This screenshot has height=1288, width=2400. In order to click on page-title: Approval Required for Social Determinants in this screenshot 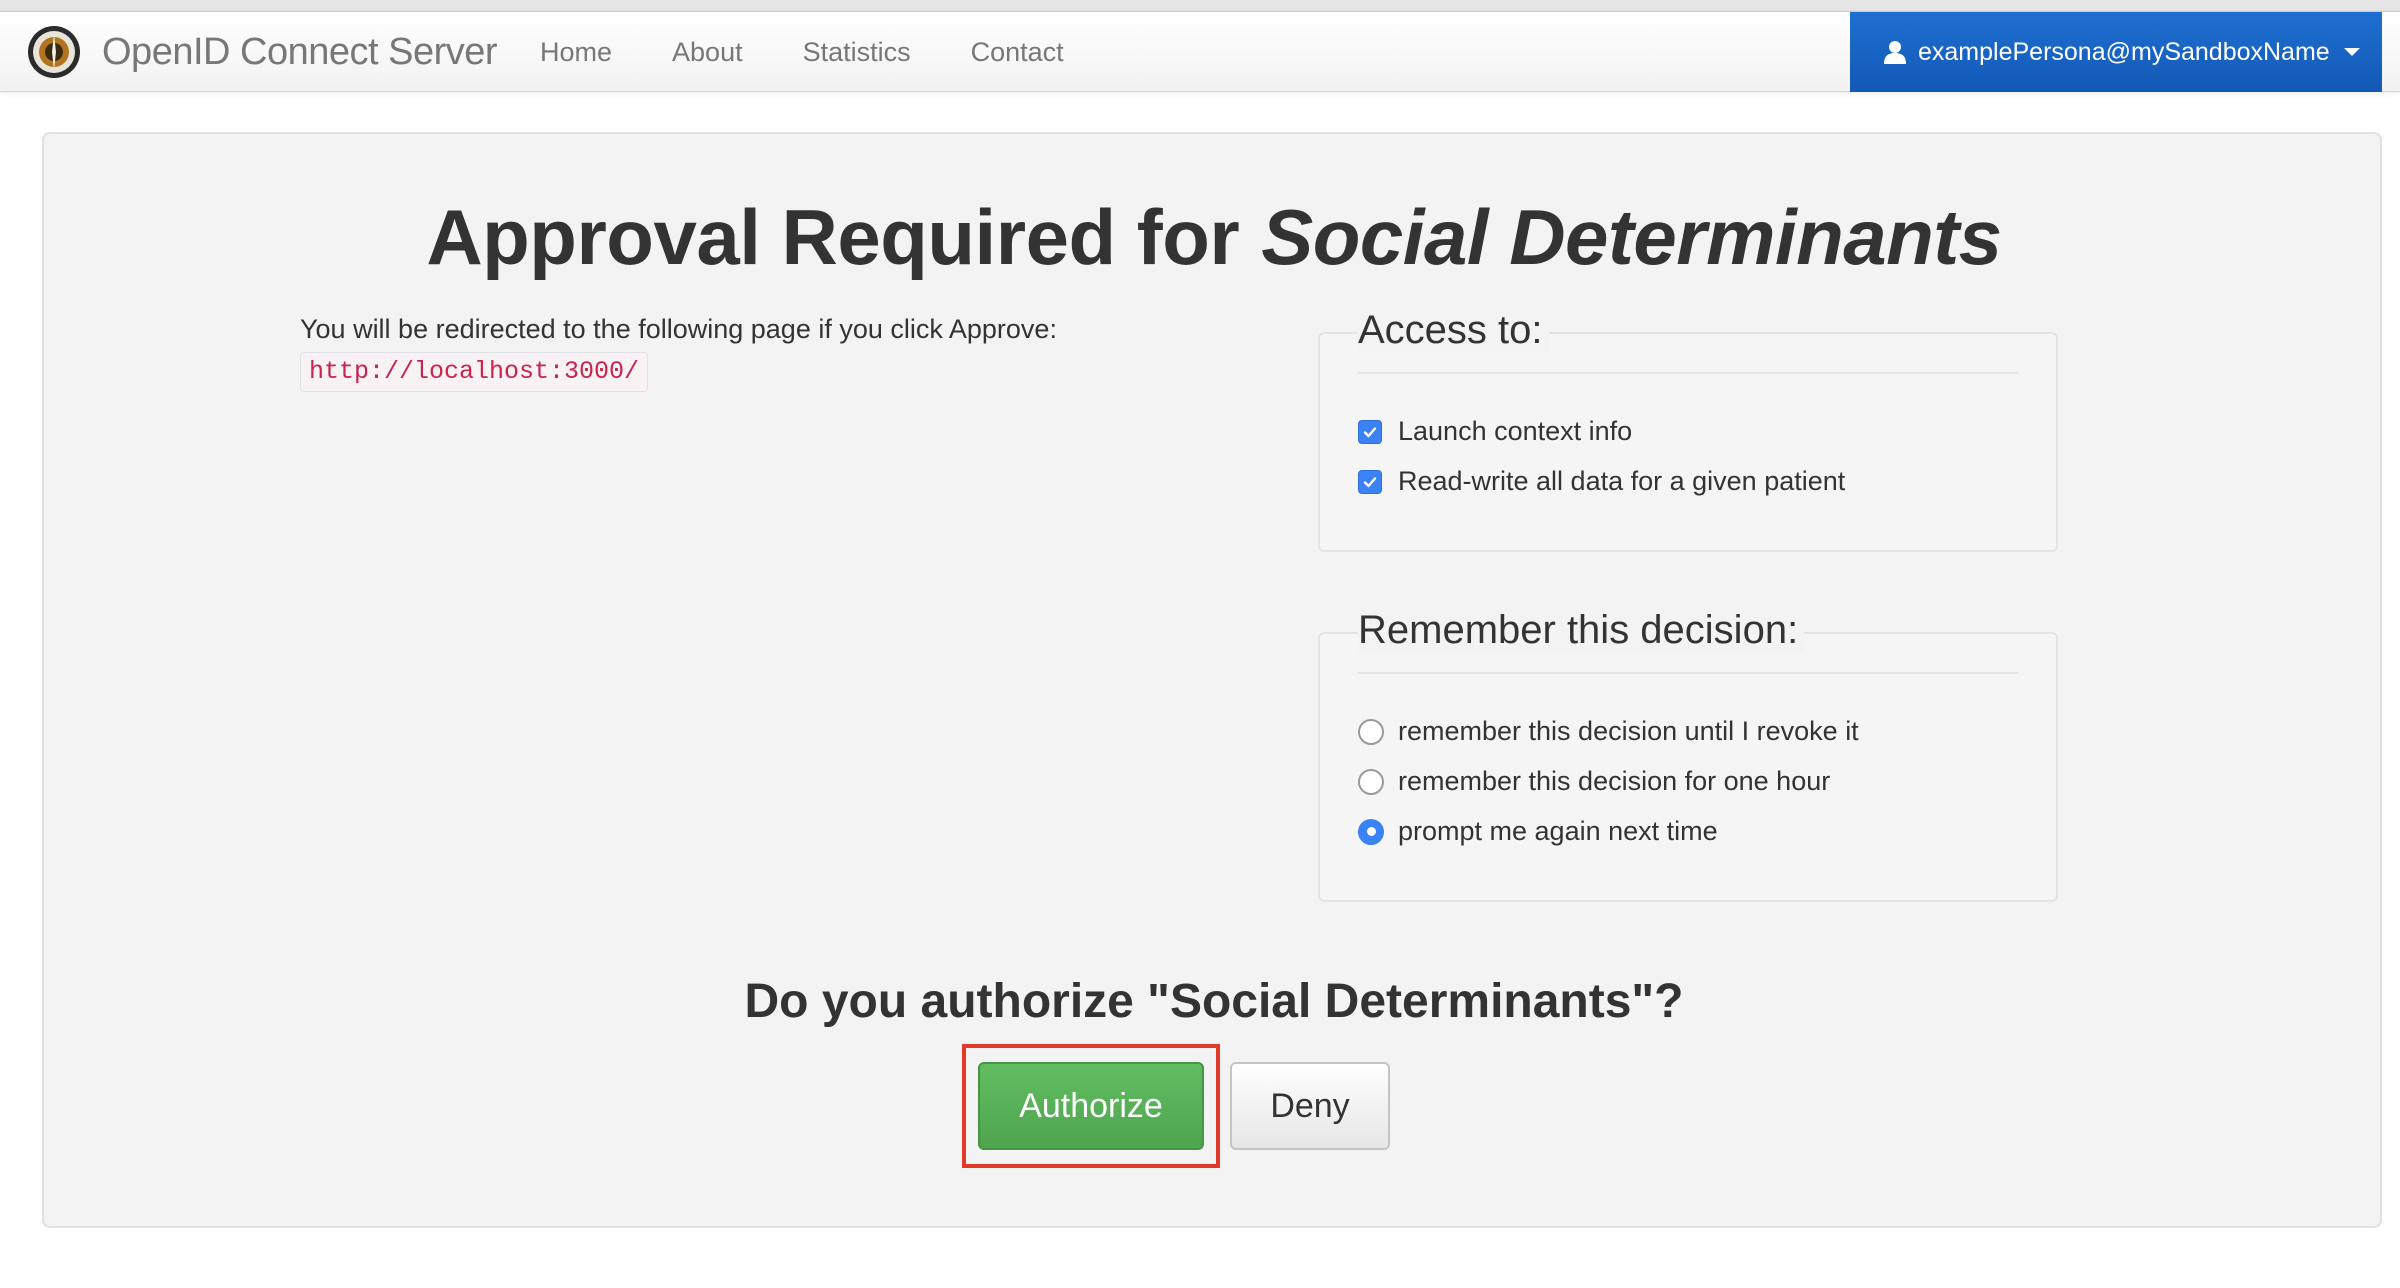, I will do `click(1214, 237)`.